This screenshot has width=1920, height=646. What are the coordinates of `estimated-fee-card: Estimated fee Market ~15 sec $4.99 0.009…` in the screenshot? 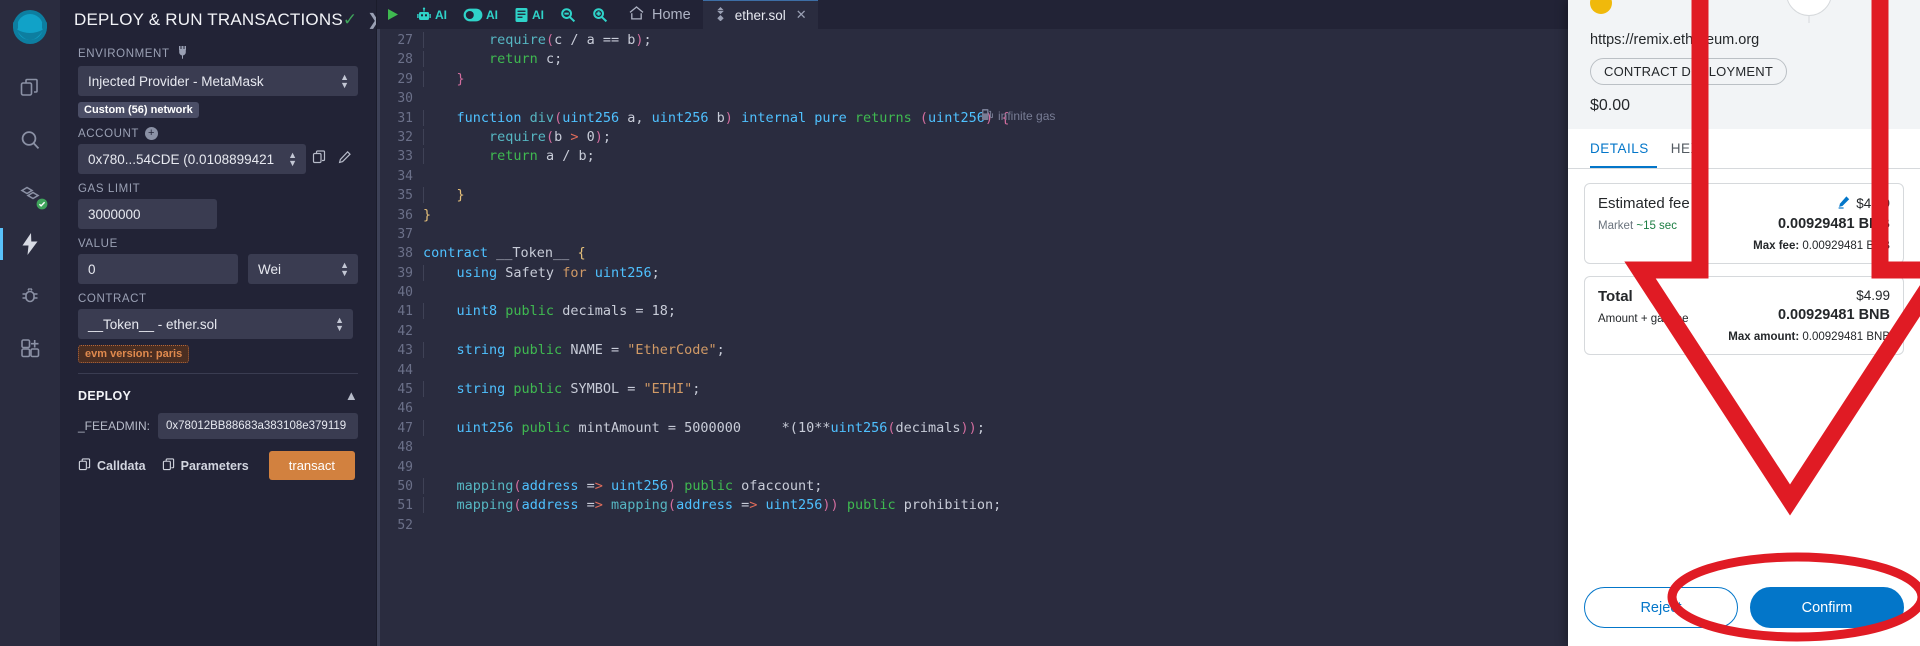 It's located at (1744, 223).